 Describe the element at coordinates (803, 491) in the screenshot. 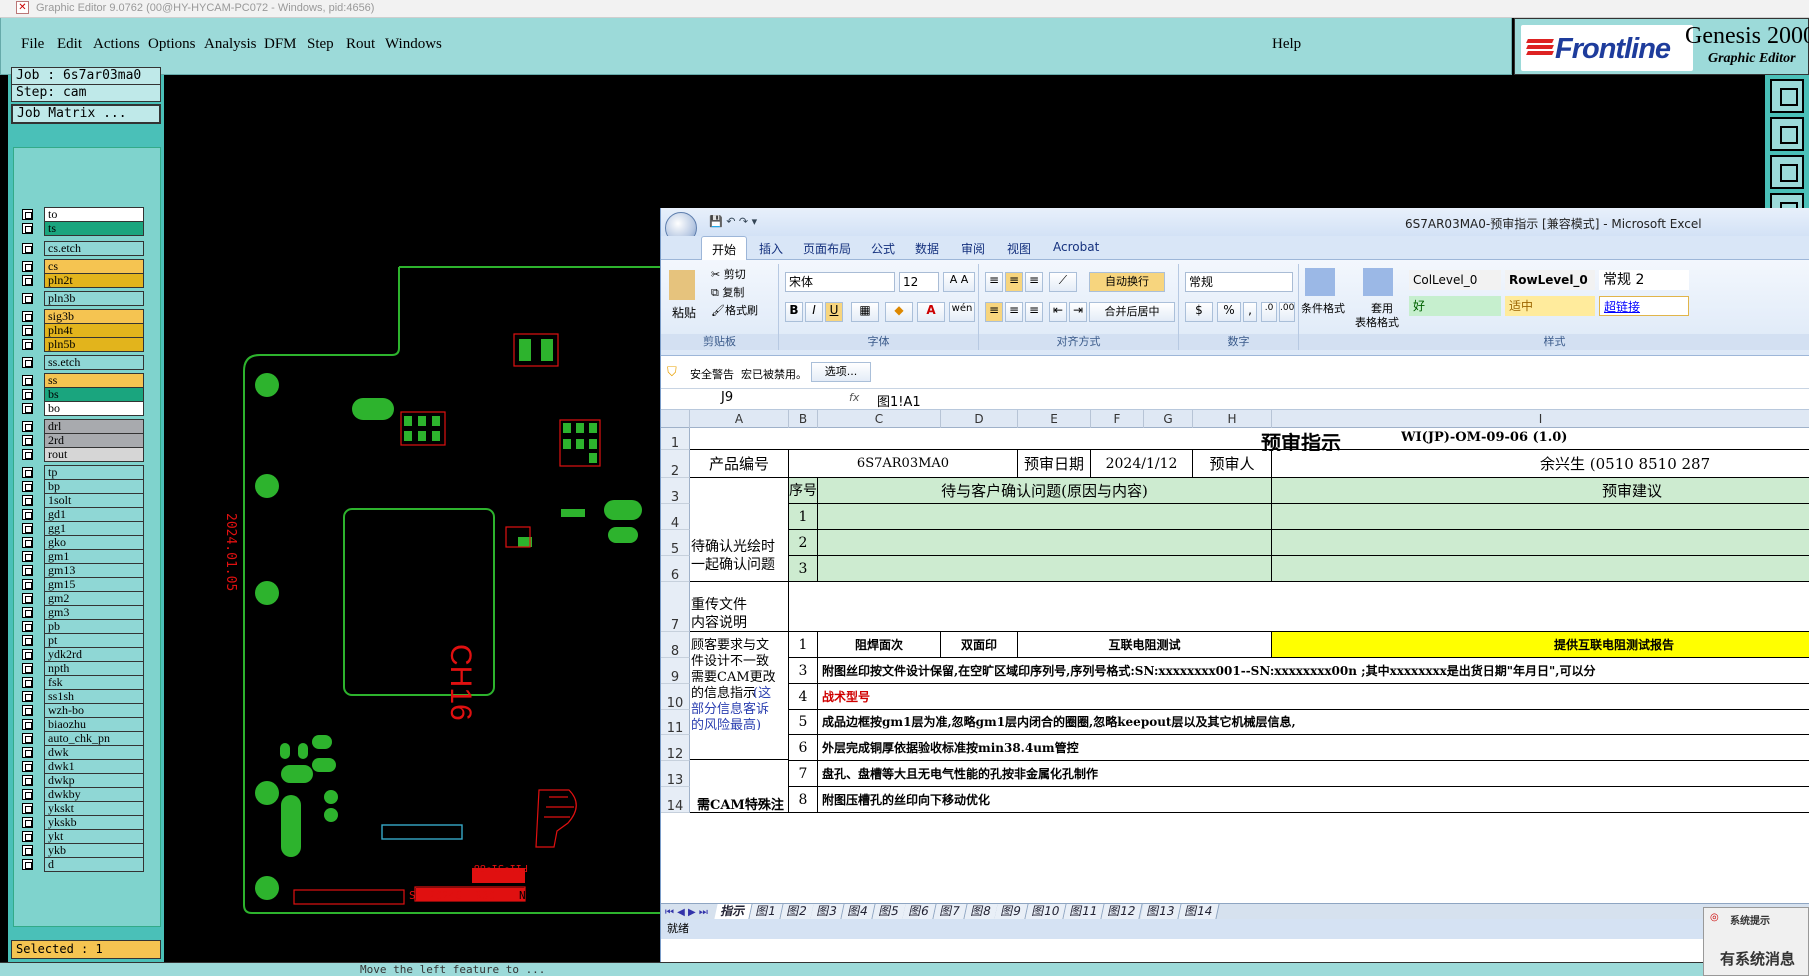

I see `seq-header: 序号` at that location.